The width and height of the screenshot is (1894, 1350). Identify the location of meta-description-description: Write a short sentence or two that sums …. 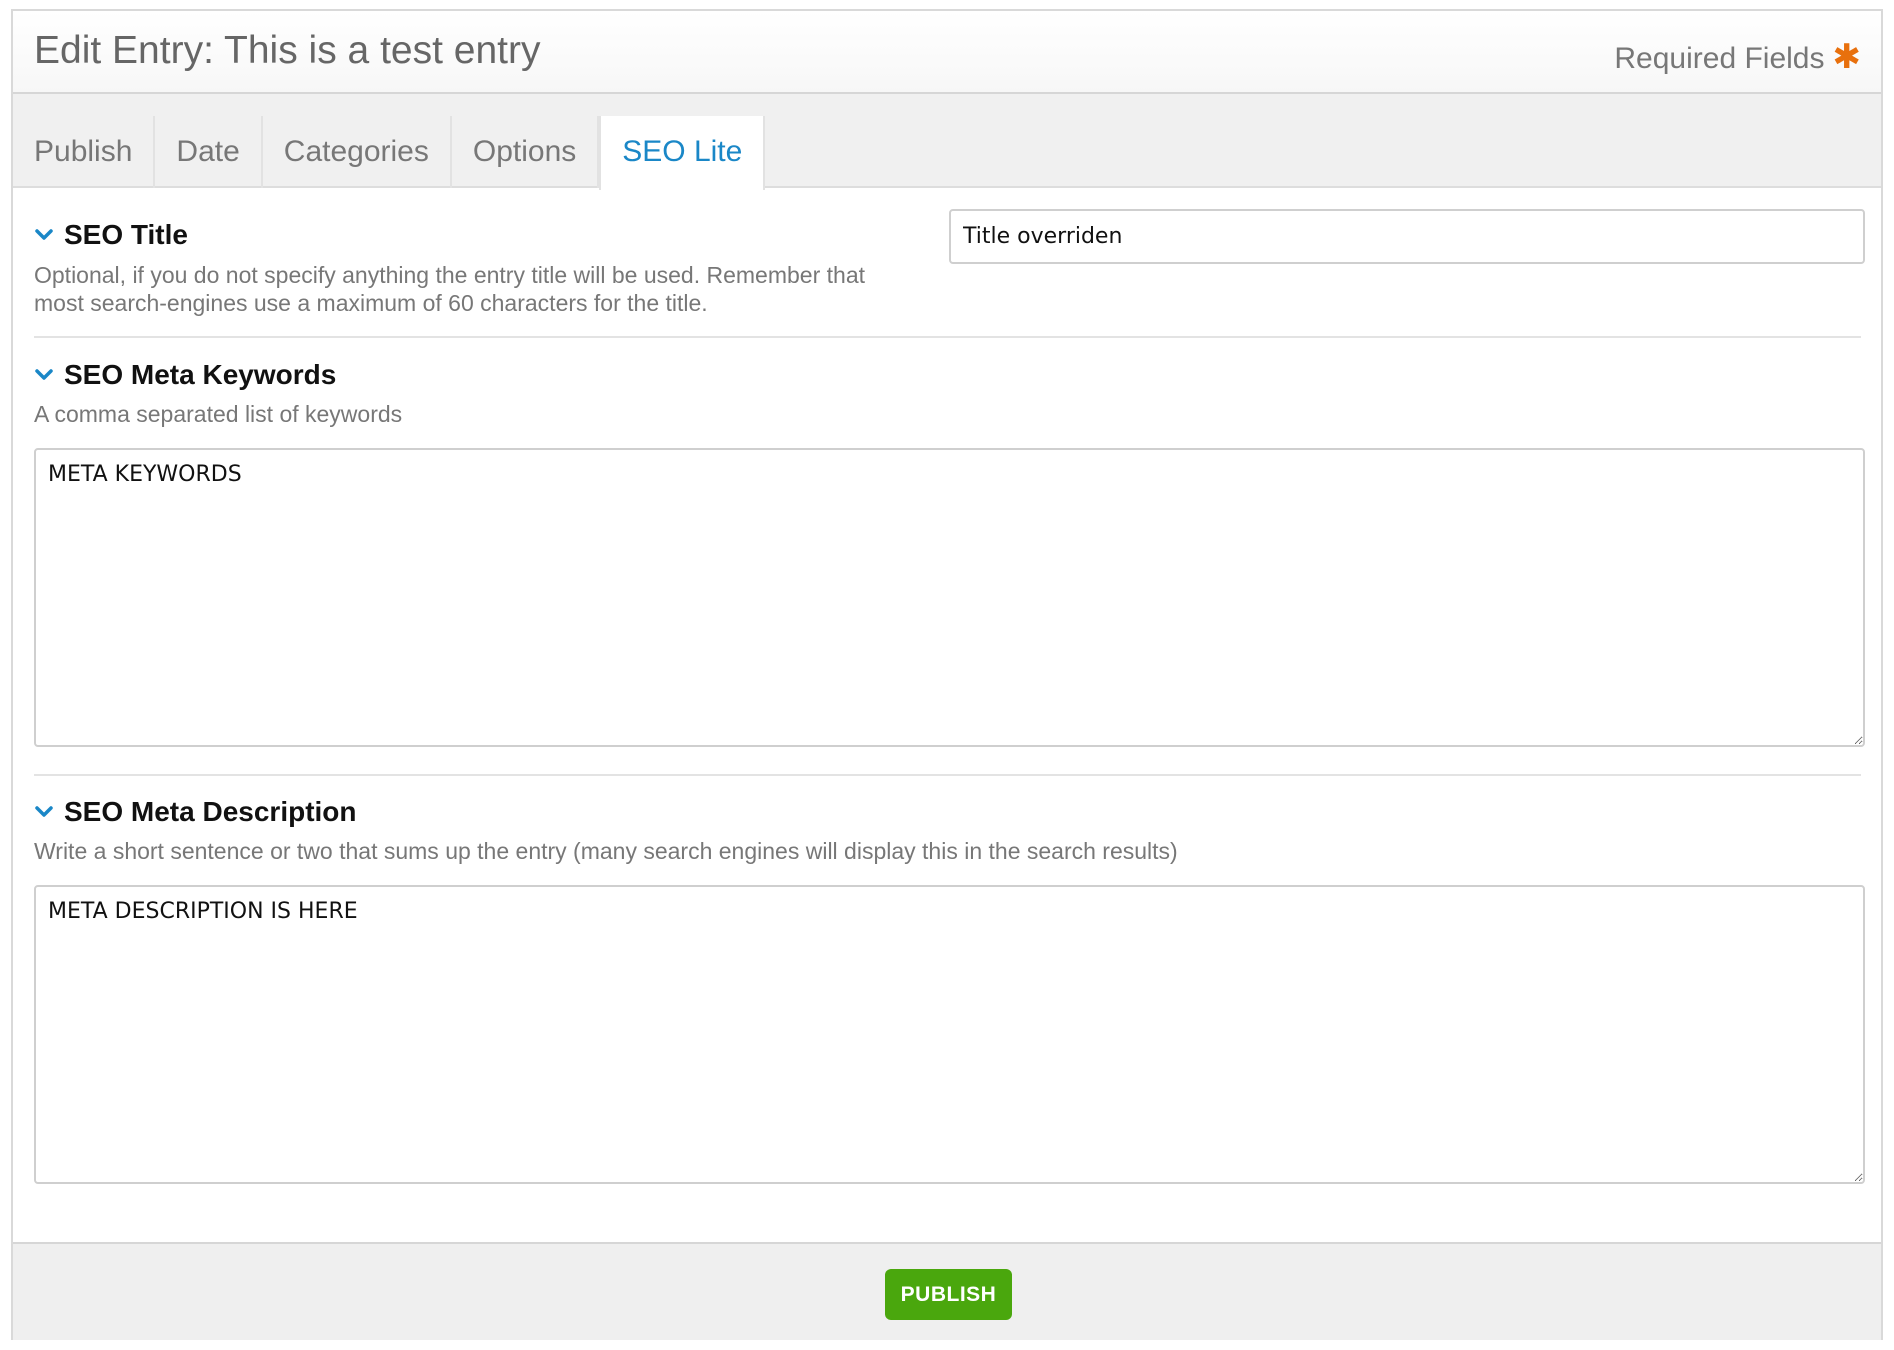
(606, 851).